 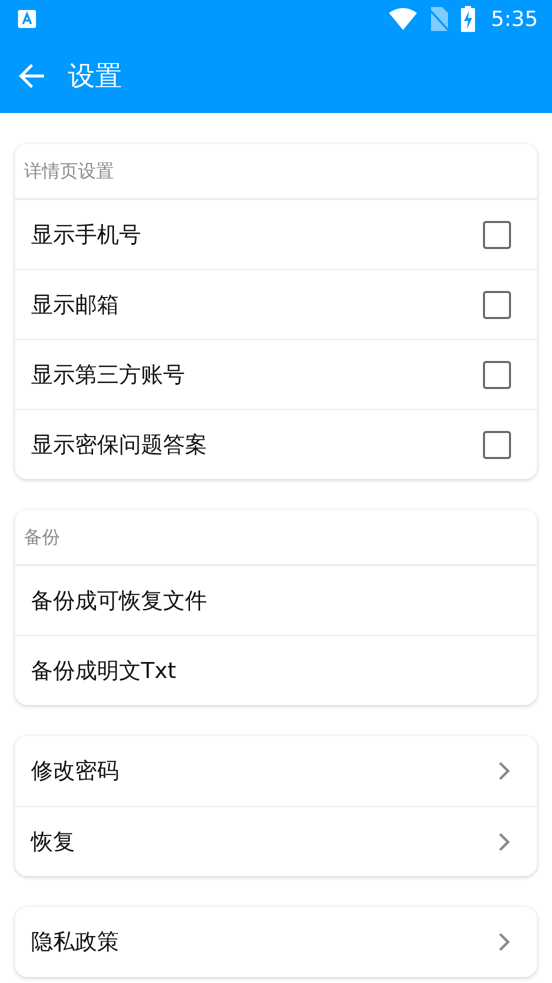 What do you see at coordinates (276, 771) in the screenshot?
I see `settings-item: 修改密码` at bounding box center [276, 771].